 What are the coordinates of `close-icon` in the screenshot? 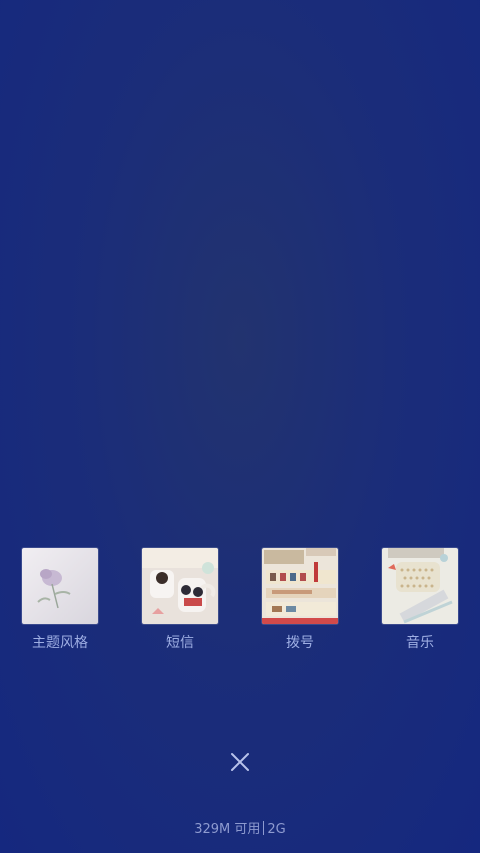 It's located at (240, 762).